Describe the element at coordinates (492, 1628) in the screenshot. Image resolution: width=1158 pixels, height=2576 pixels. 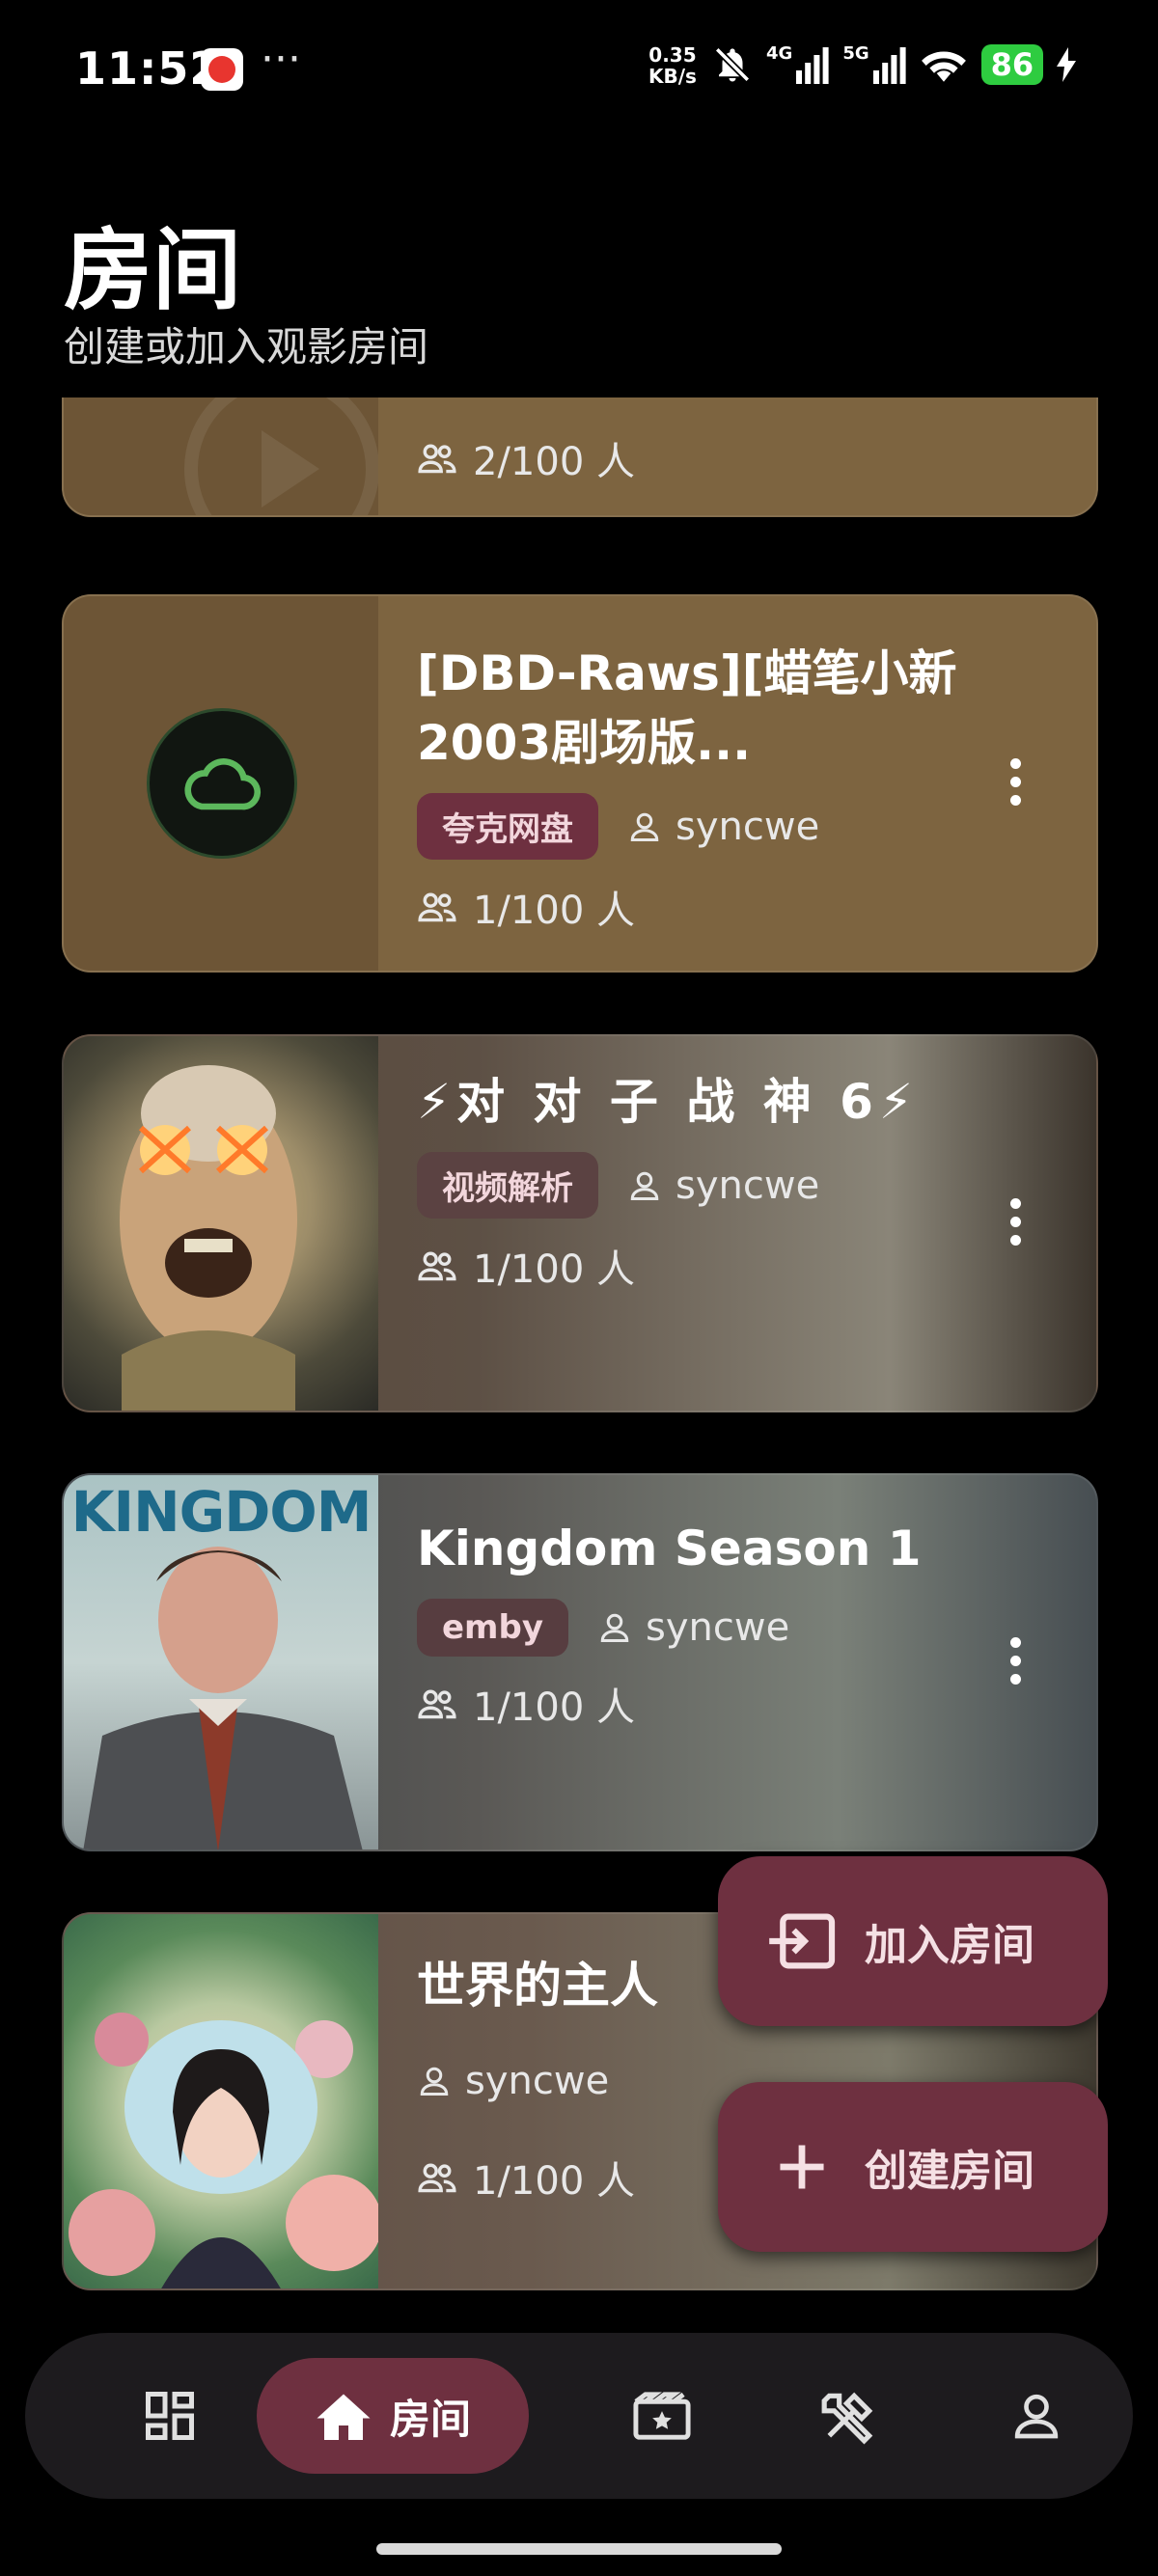
I see `source-tag: emby` at that location.